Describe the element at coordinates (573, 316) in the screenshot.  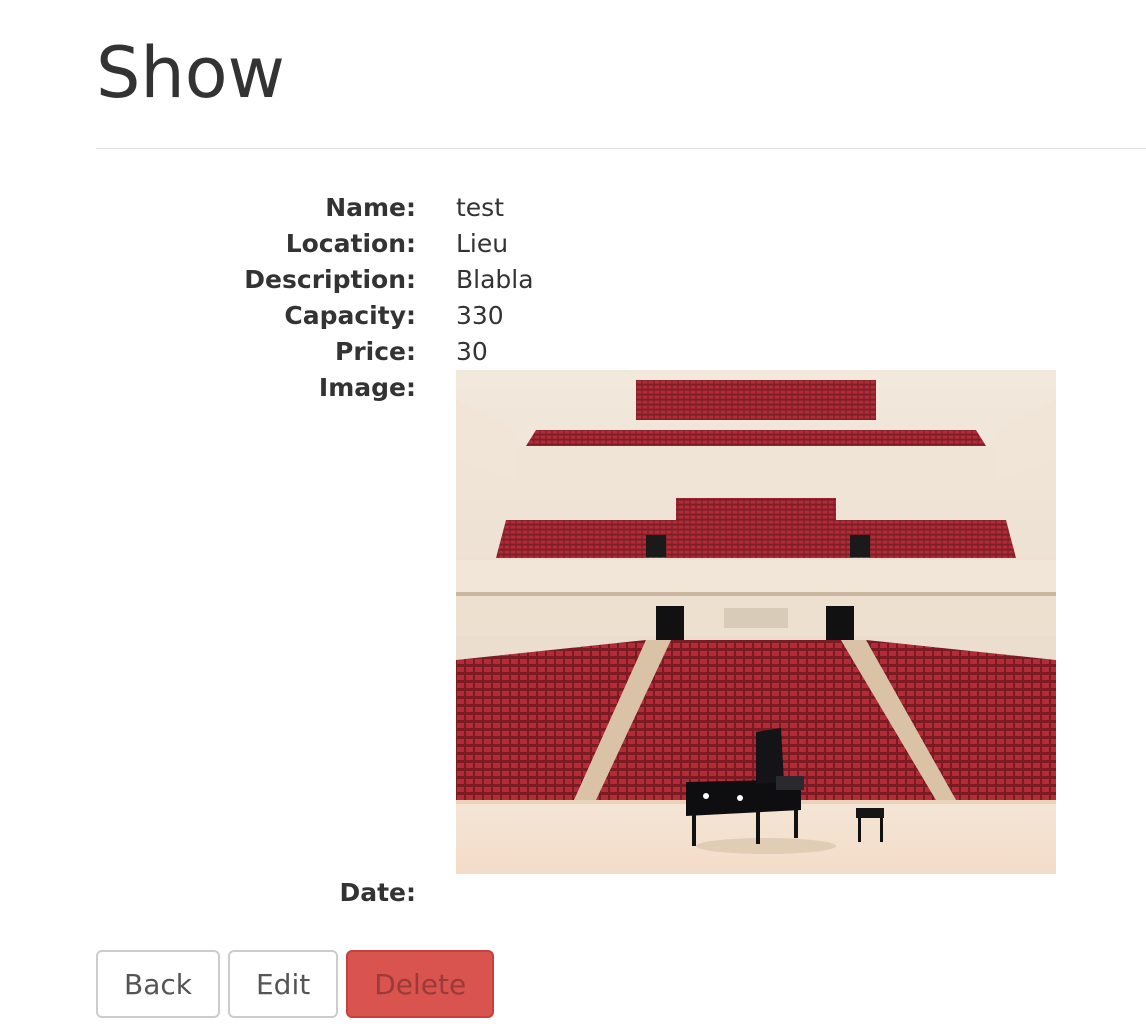
I see `detail-row-capacity: Capacity: 330` at that location.